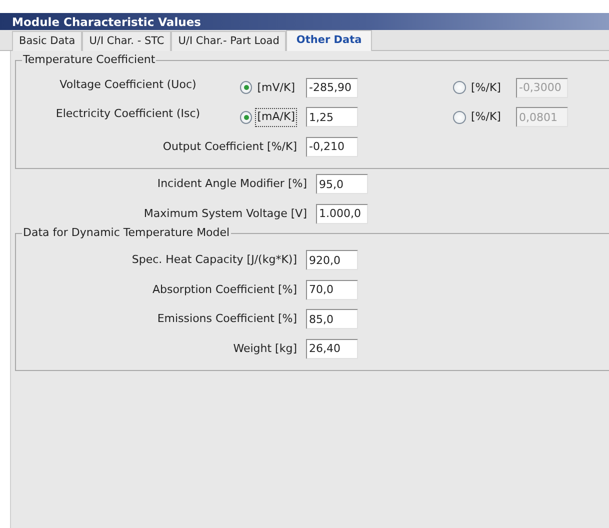  What do you see at coordinates (332, 348) in the screenshot?
I see `input-field: 26,40` at bounding box center [332, 348].